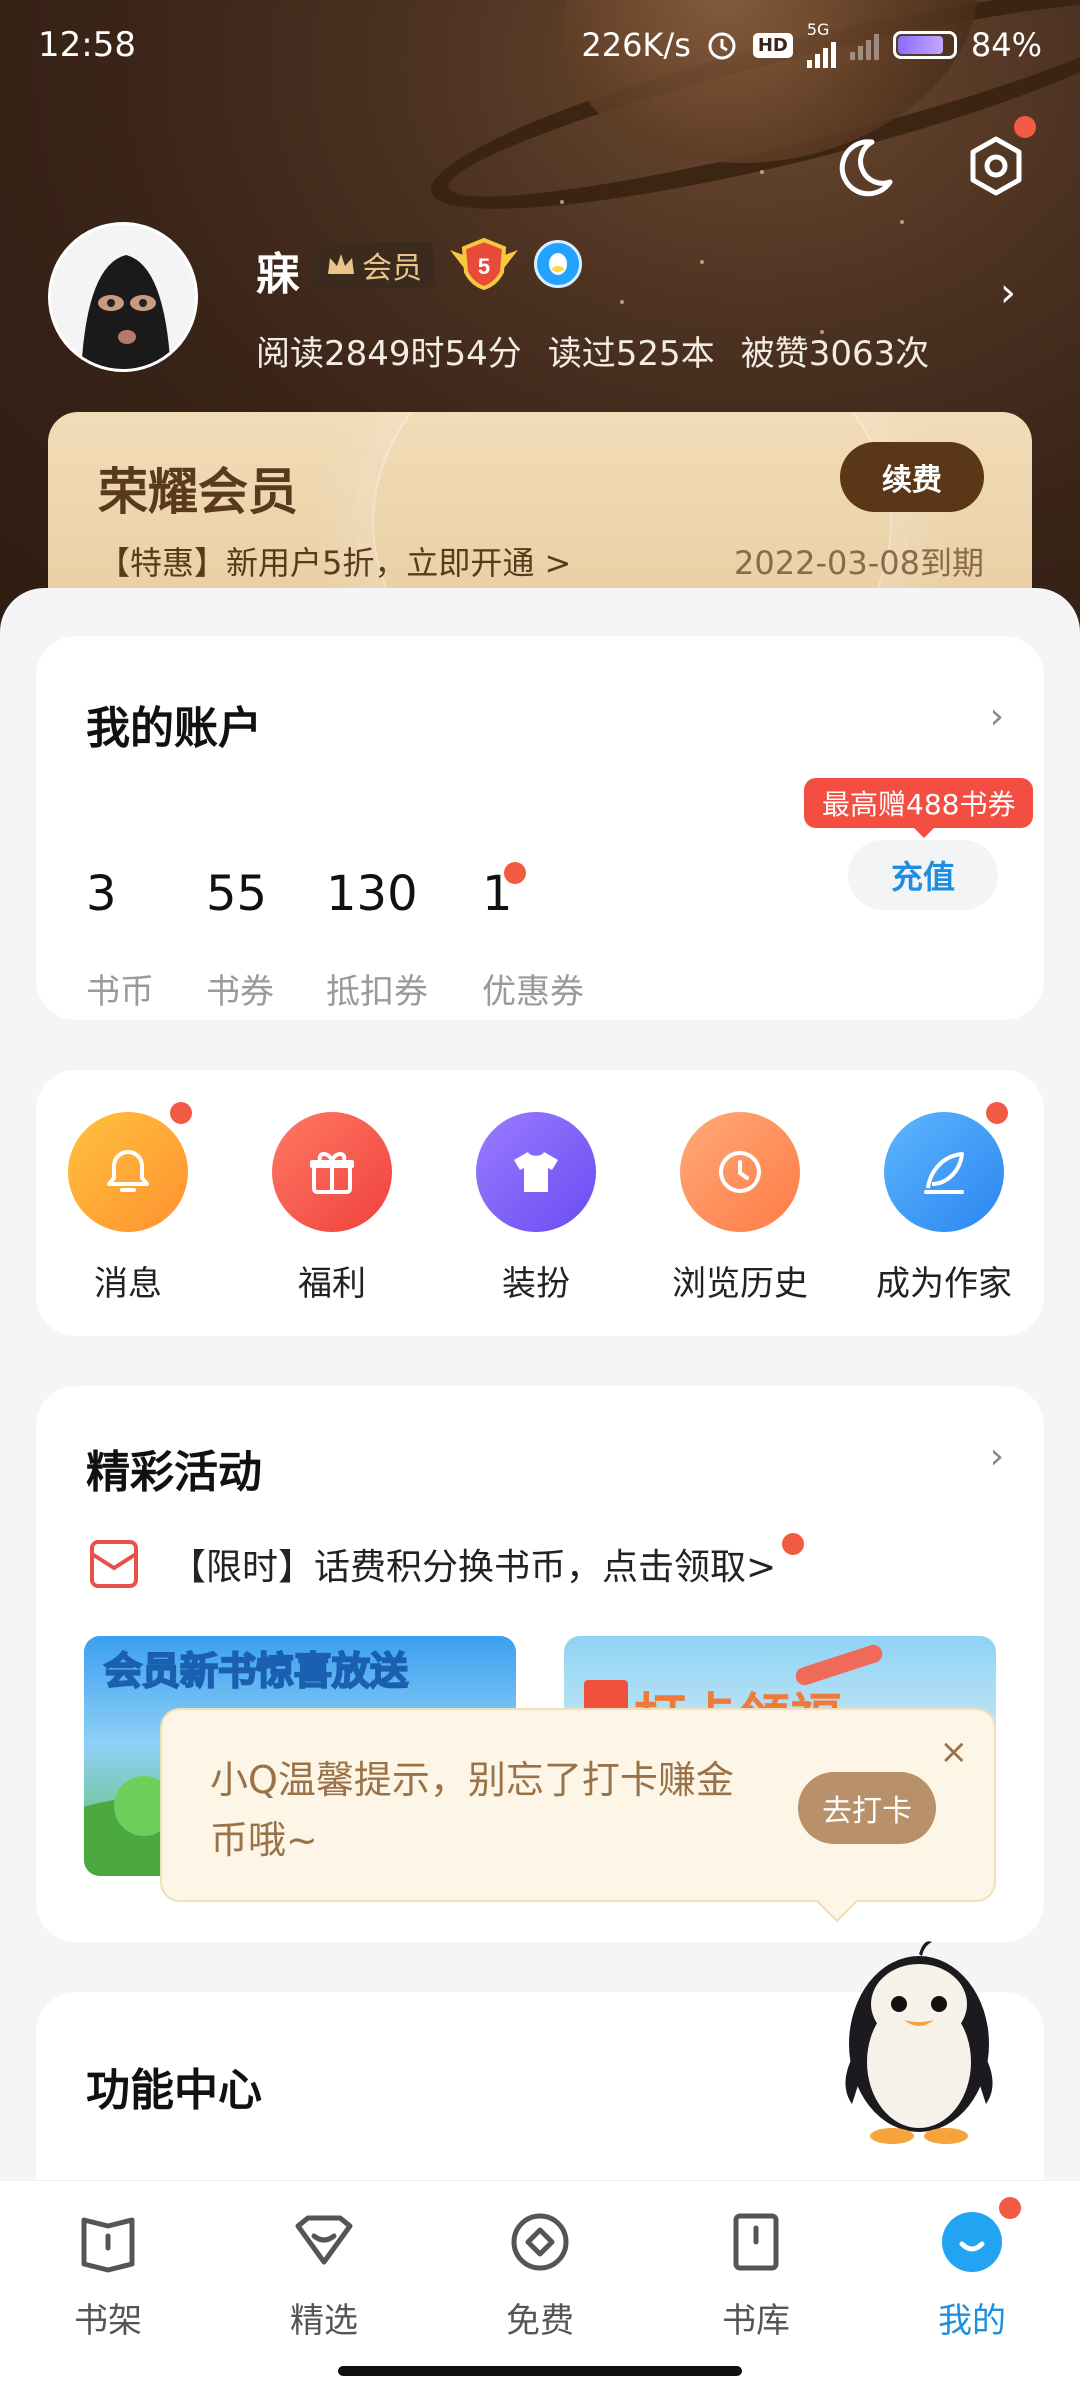 The image size is (1080, 2400). I want to click on clock-icon, so click(740, 1172).